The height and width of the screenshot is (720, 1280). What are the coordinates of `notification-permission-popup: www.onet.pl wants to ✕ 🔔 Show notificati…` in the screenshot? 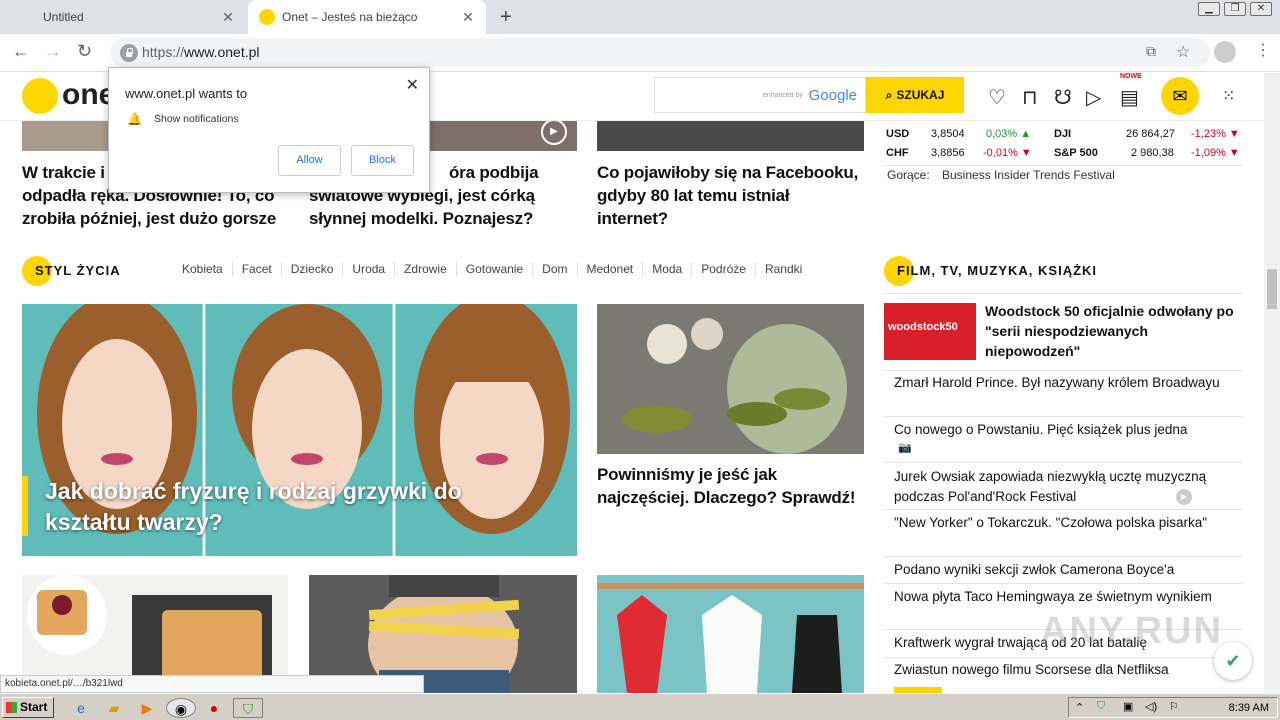 It's located at (269, 130).